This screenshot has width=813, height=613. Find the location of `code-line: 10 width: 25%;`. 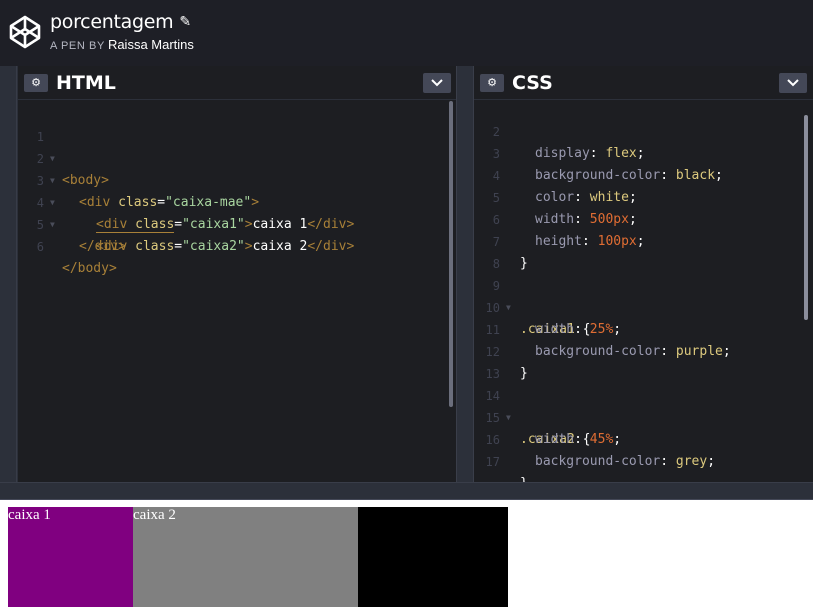

code-line: 10 width: 25%; is located at coordinates (639, 306).